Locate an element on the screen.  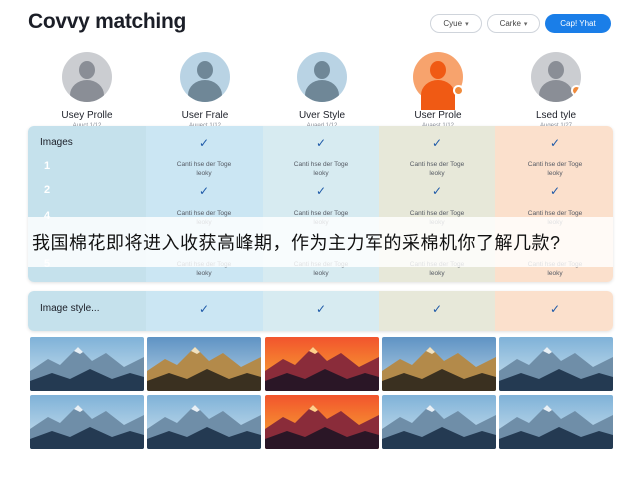
overlay-caption: 我国棉花即将进入收获高峰期，作为主力军的采棉机你了解几款? is located at coordinates (320, 242).